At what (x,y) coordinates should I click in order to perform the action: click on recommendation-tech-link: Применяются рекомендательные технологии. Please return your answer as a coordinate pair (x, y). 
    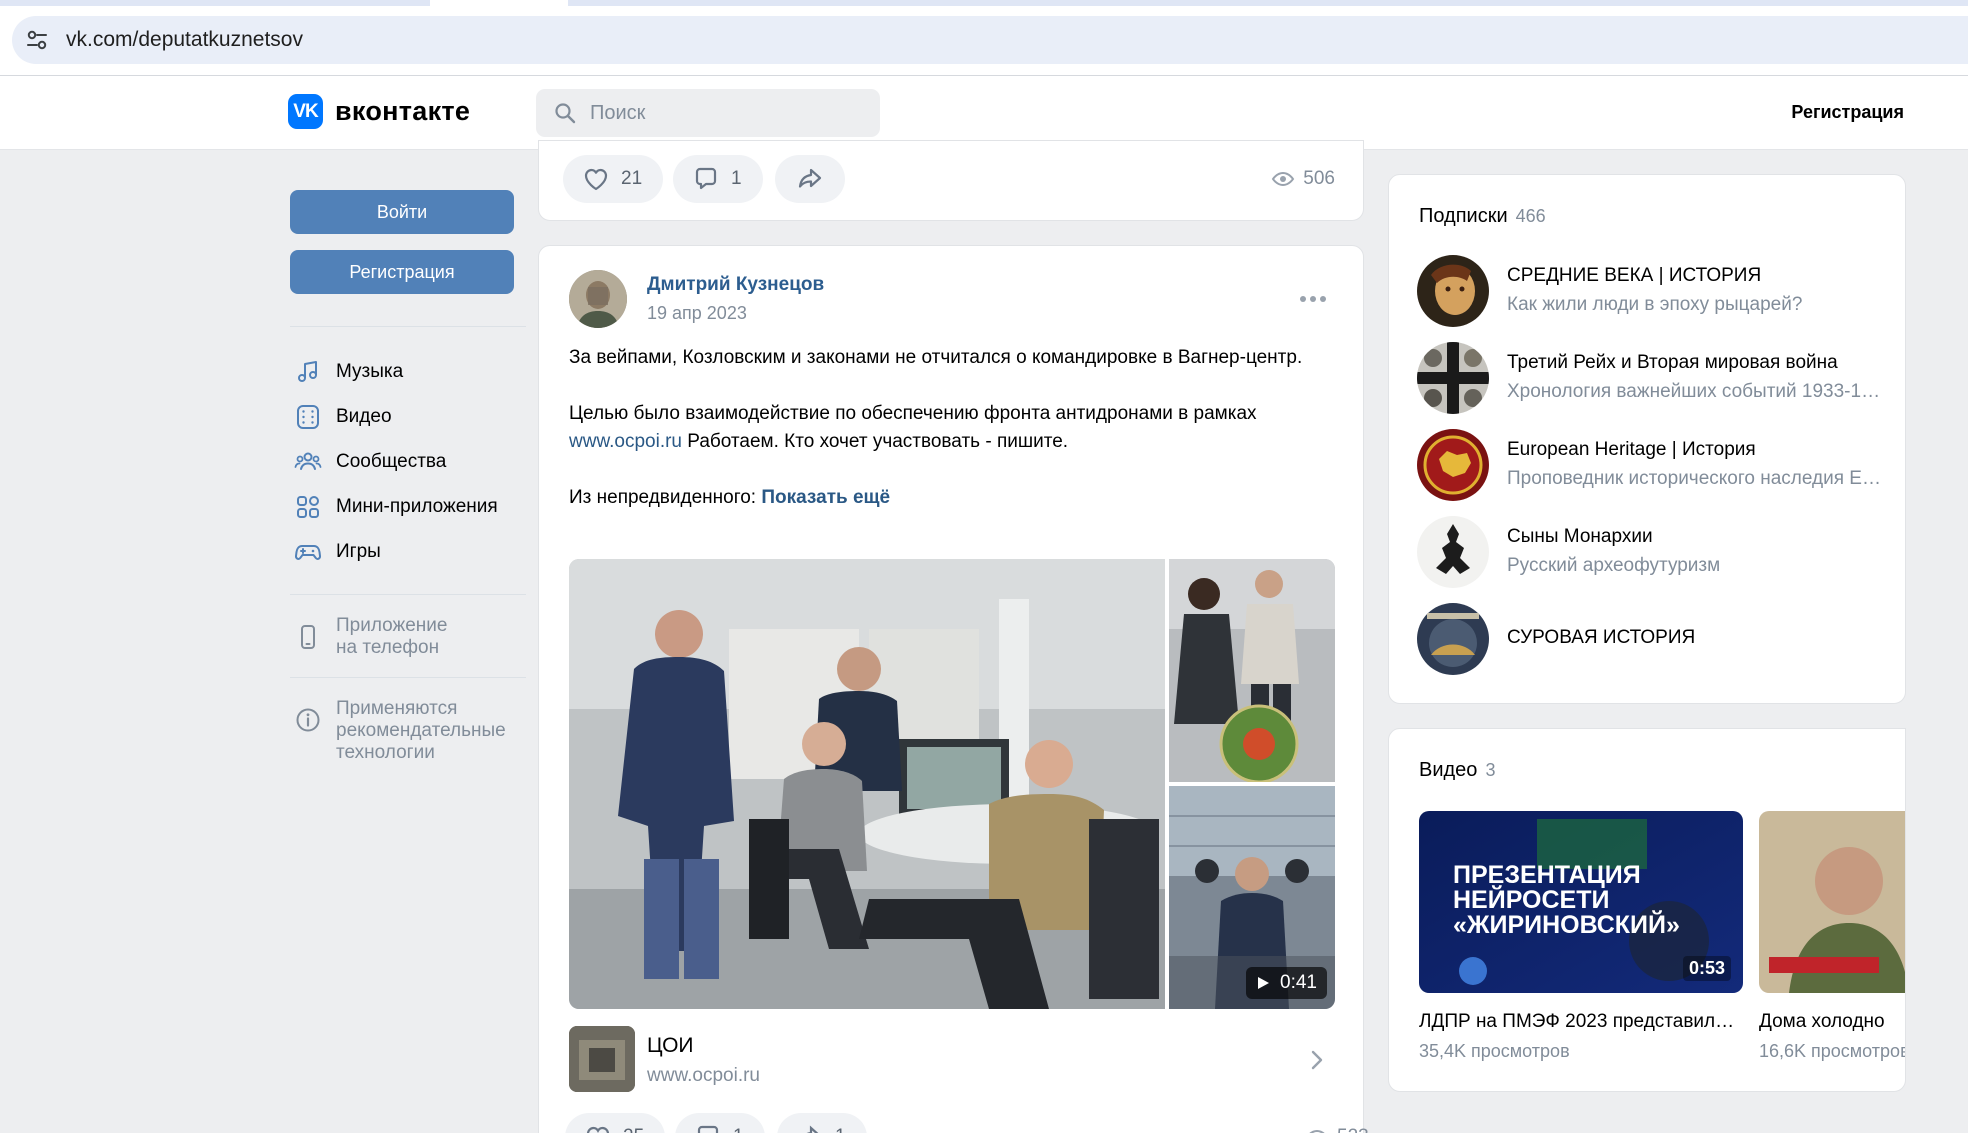
    Looking at the image, I should click on (408, 730).